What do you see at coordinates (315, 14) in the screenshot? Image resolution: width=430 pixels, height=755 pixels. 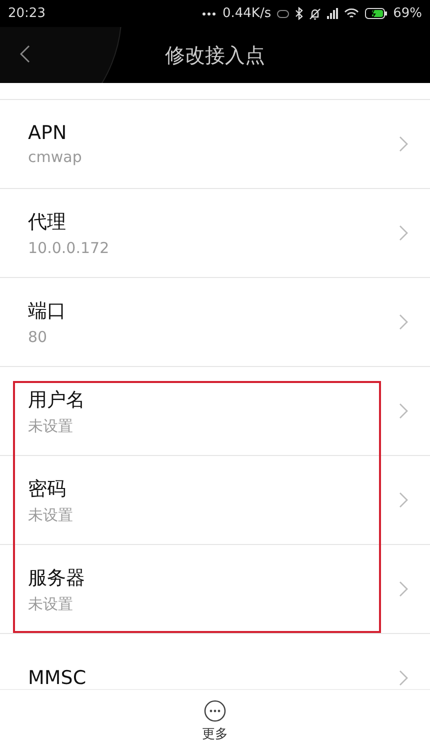 I see `alarm-off-icon` at bounding box center [315, 14].